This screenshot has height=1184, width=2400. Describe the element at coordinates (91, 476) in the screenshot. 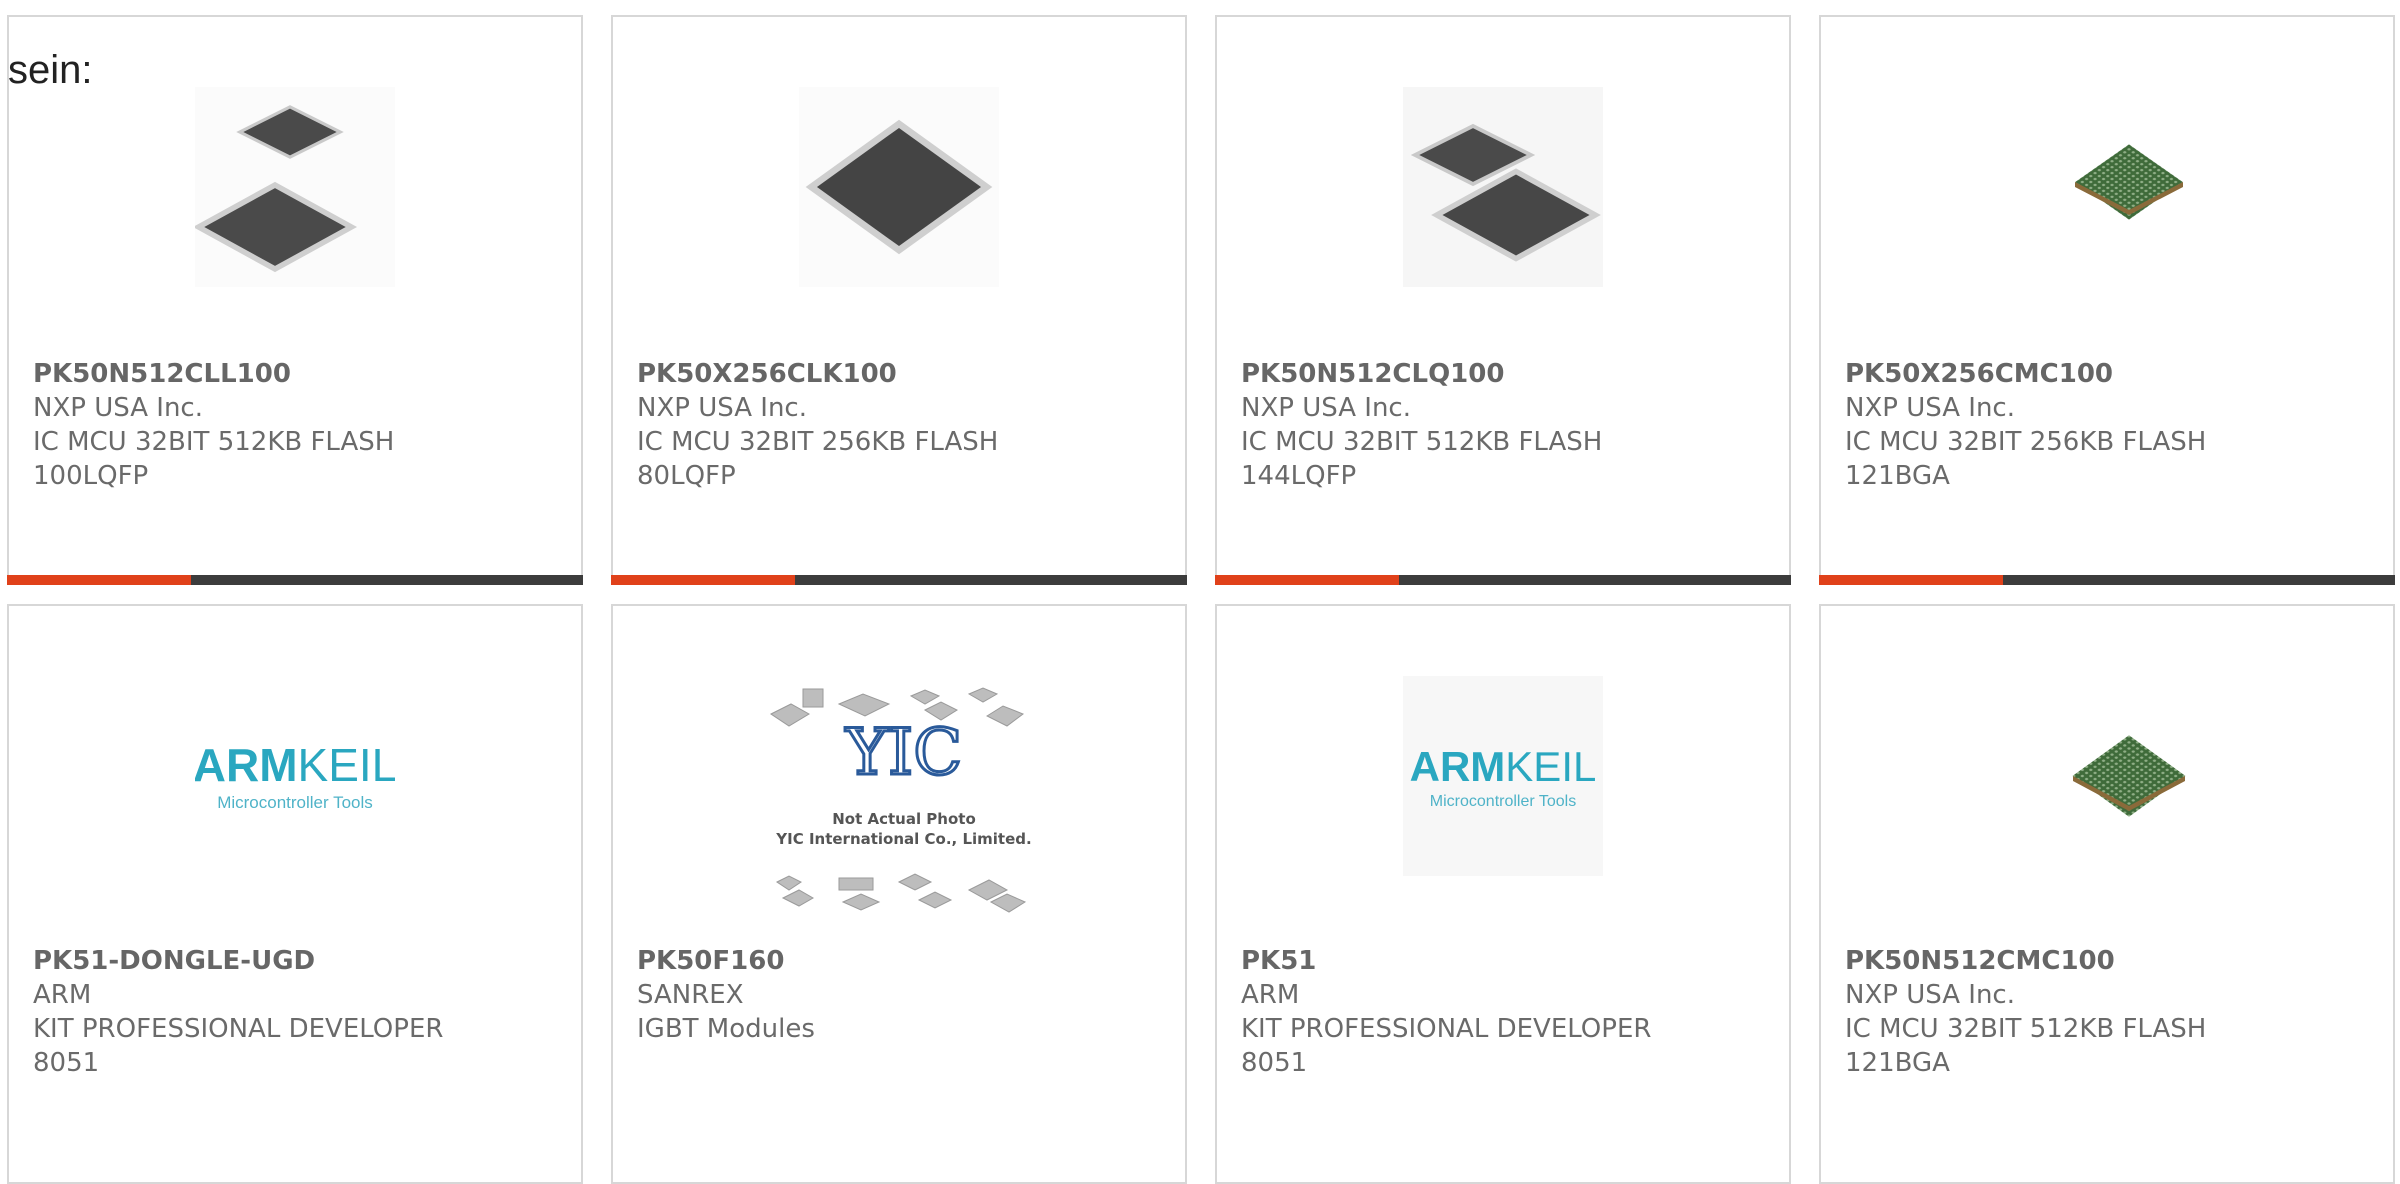

I see `package: 100LQFP` at that location.